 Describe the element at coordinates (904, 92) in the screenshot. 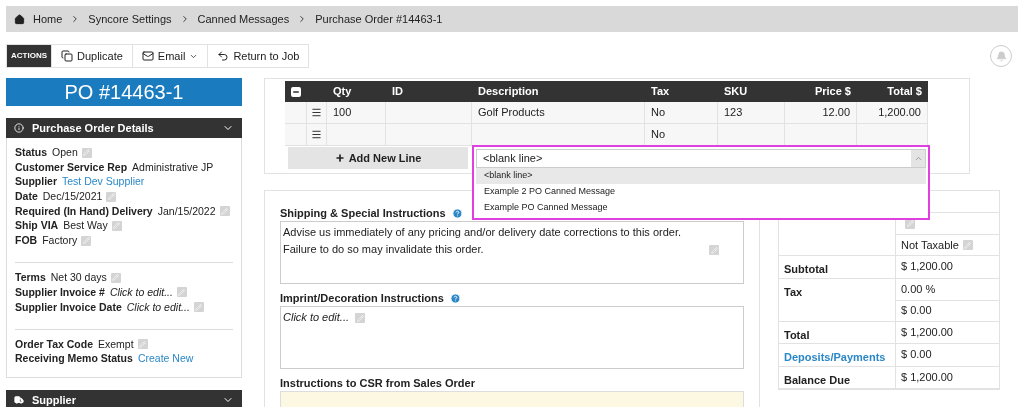

I see `column-header: Total $` at that location.